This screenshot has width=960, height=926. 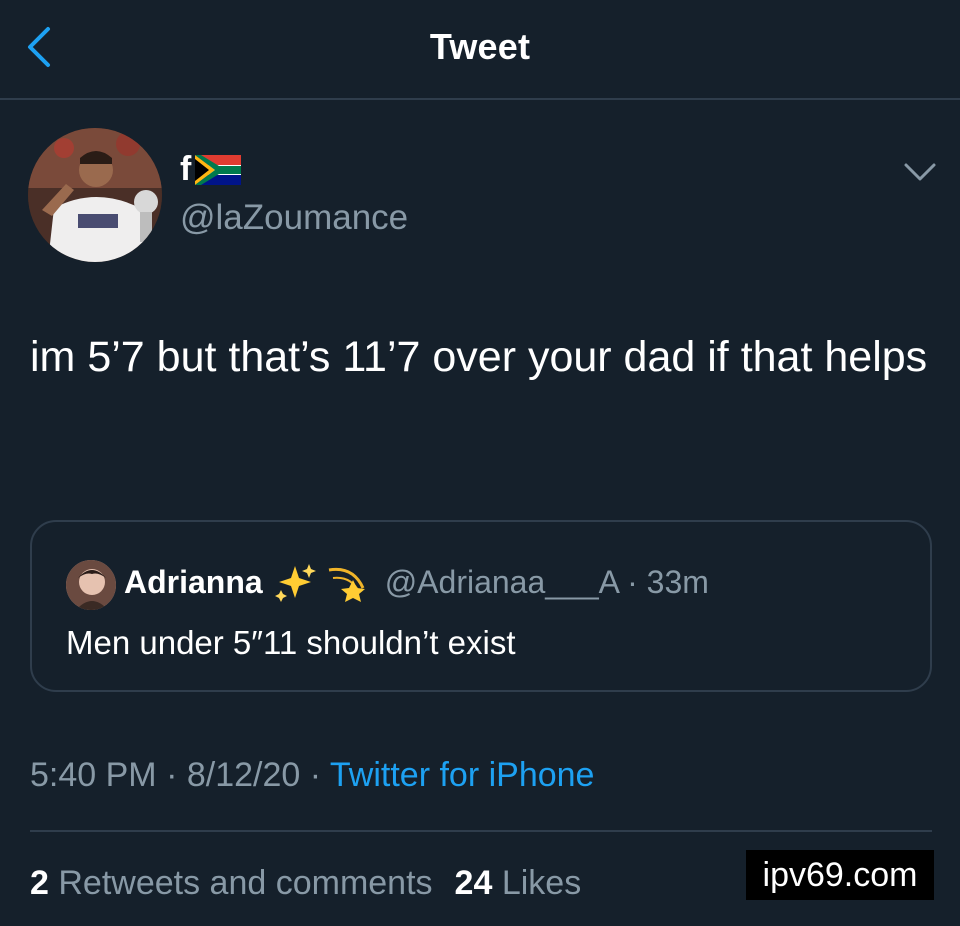 I want to click on tweet-meta: 5:40 PM · 8/12/20 · Twitter for iPhone, so click(x=312, y=775).